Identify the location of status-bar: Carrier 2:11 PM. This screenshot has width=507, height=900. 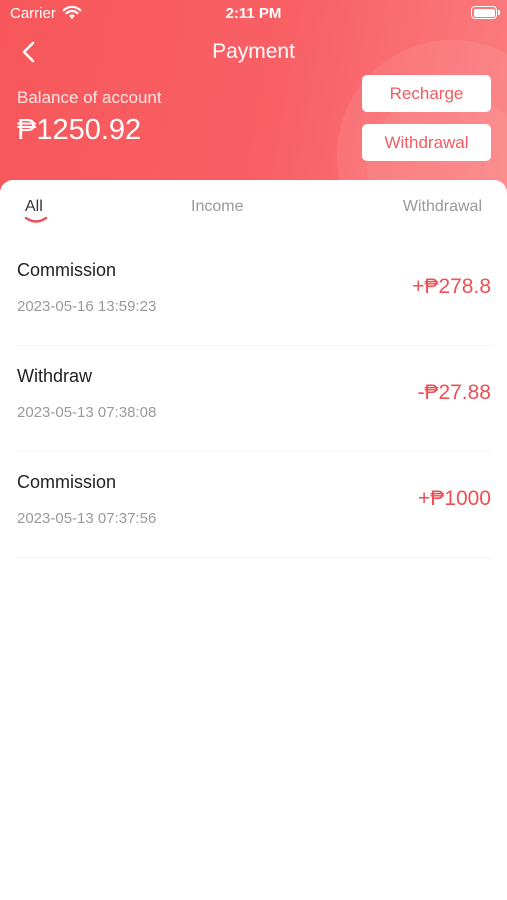
(253, 14).